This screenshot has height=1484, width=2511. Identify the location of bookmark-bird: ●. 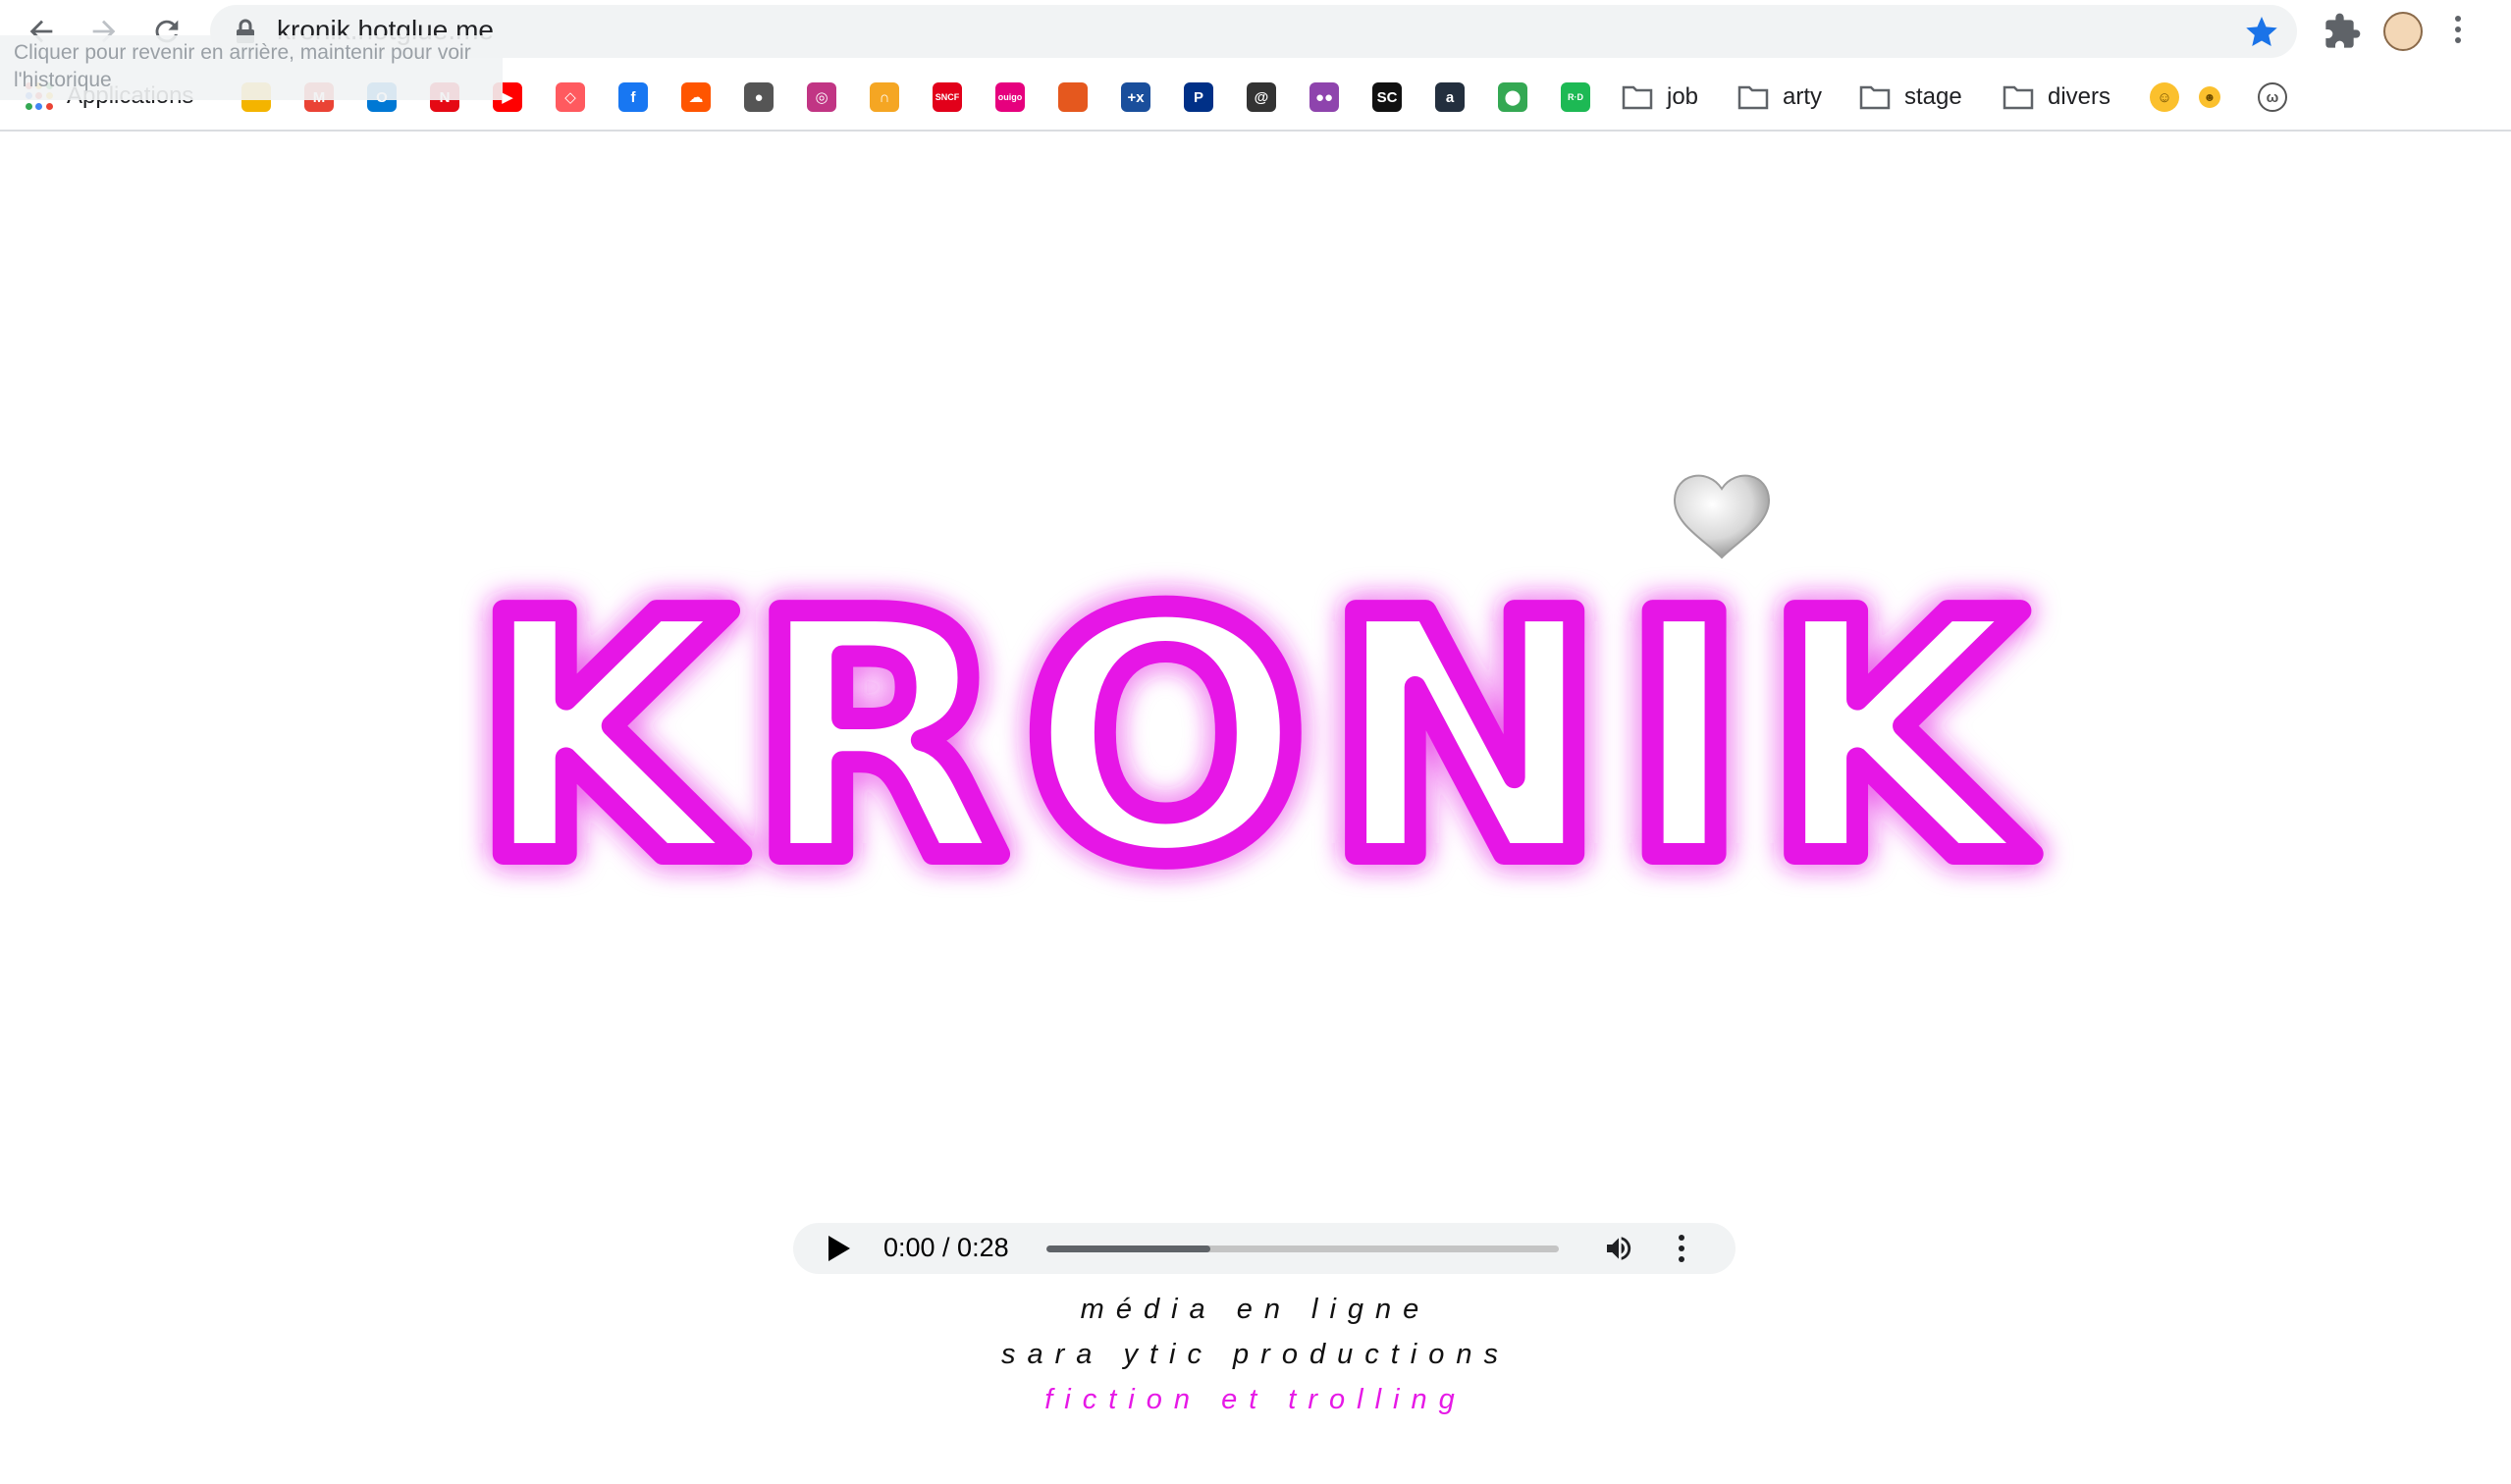
(758, 97).